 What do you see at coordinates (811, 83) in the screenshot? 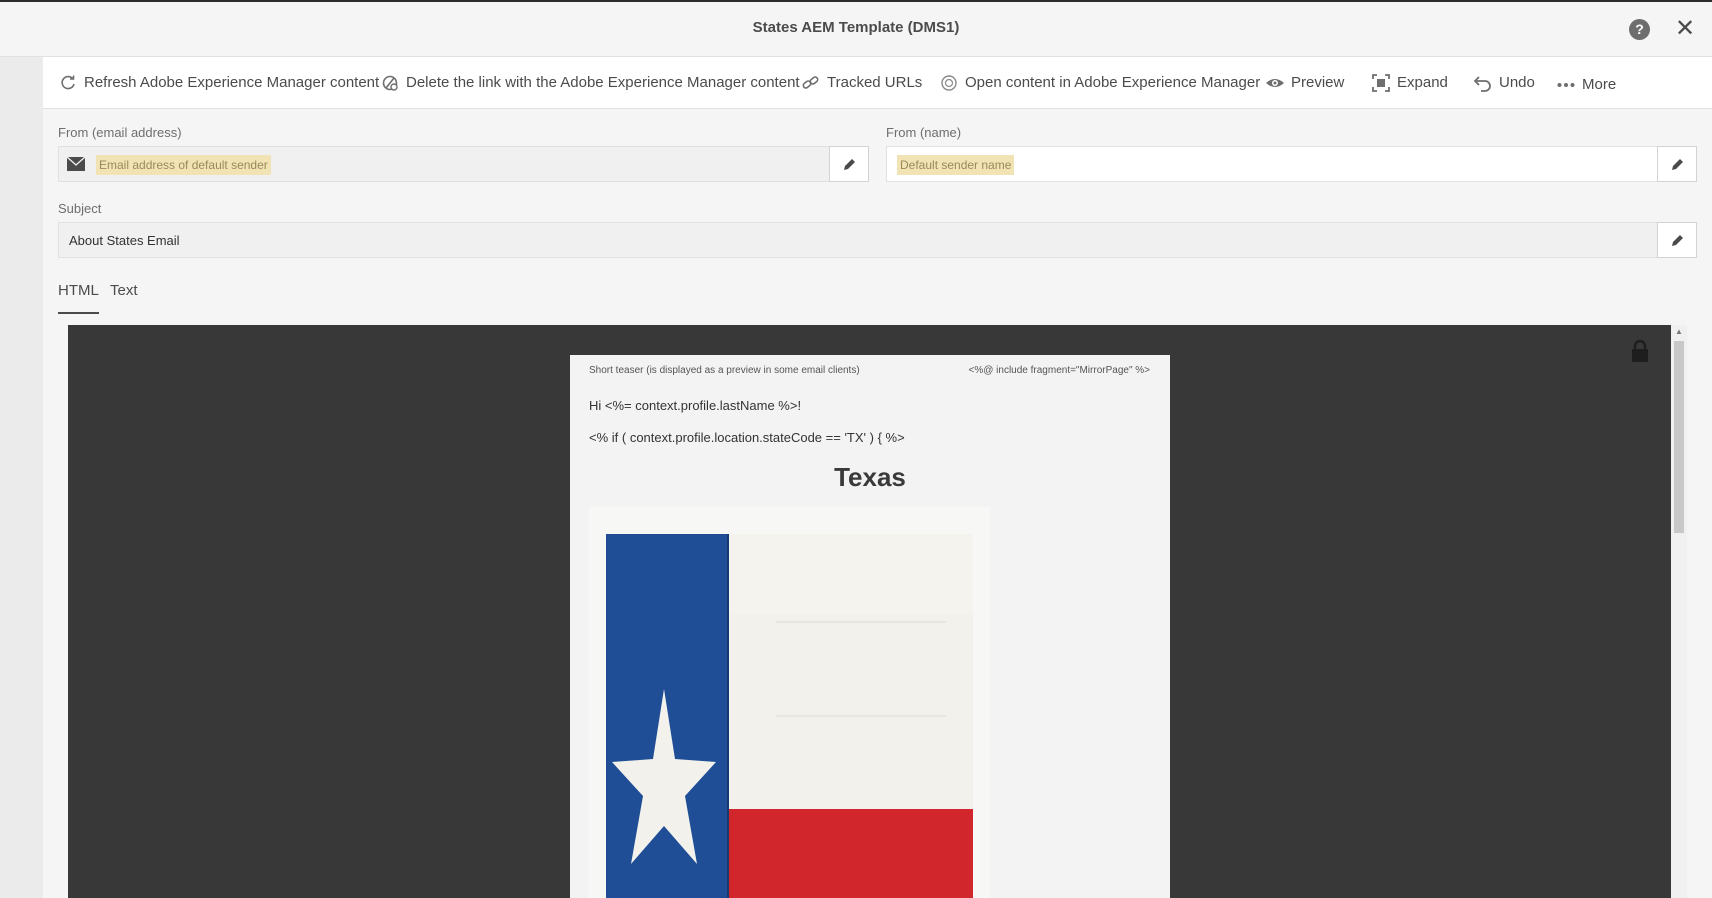
I see `link-icon` at bounding box center [811, 83].